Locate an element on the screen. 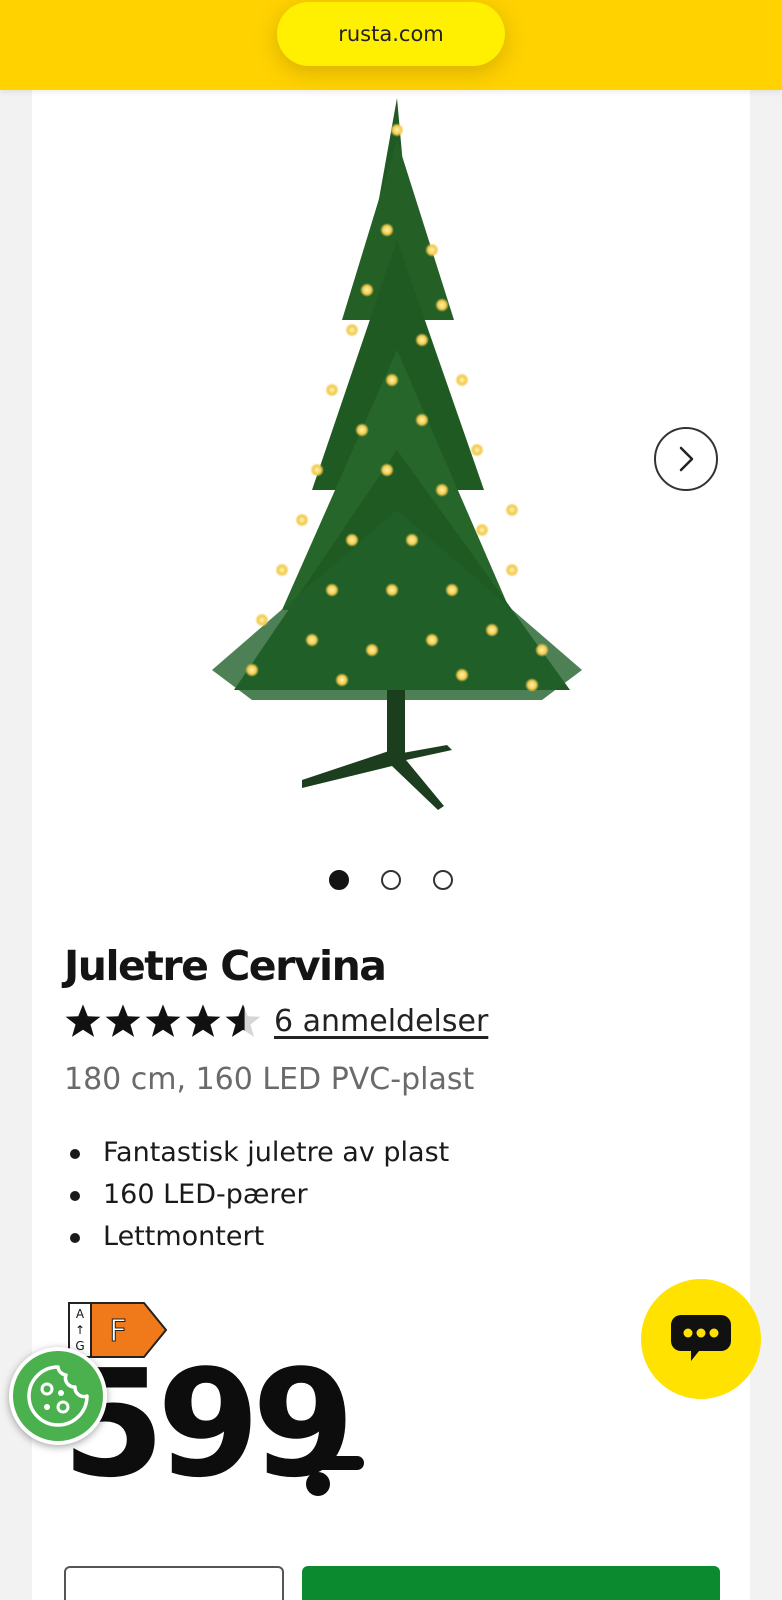 This screenshot has width=782, height=1600. reviews-link: 6 anmeldelser is located at coordinates (381, 1021).